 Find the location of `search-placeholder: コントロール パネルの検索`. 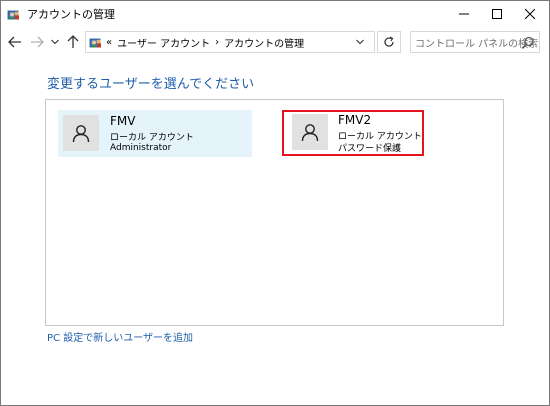

search-placeholder: コントロール パネルの検索 is located at coordinates (477, 44).